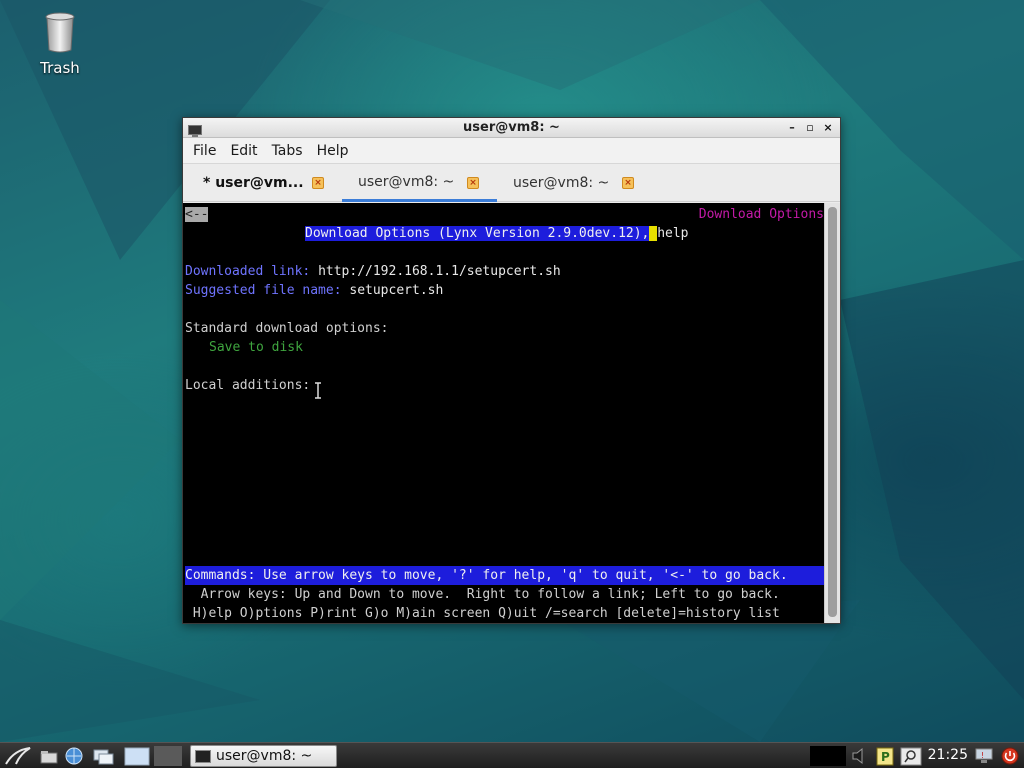  I want to click on close-button: ×, so click(828, 128).